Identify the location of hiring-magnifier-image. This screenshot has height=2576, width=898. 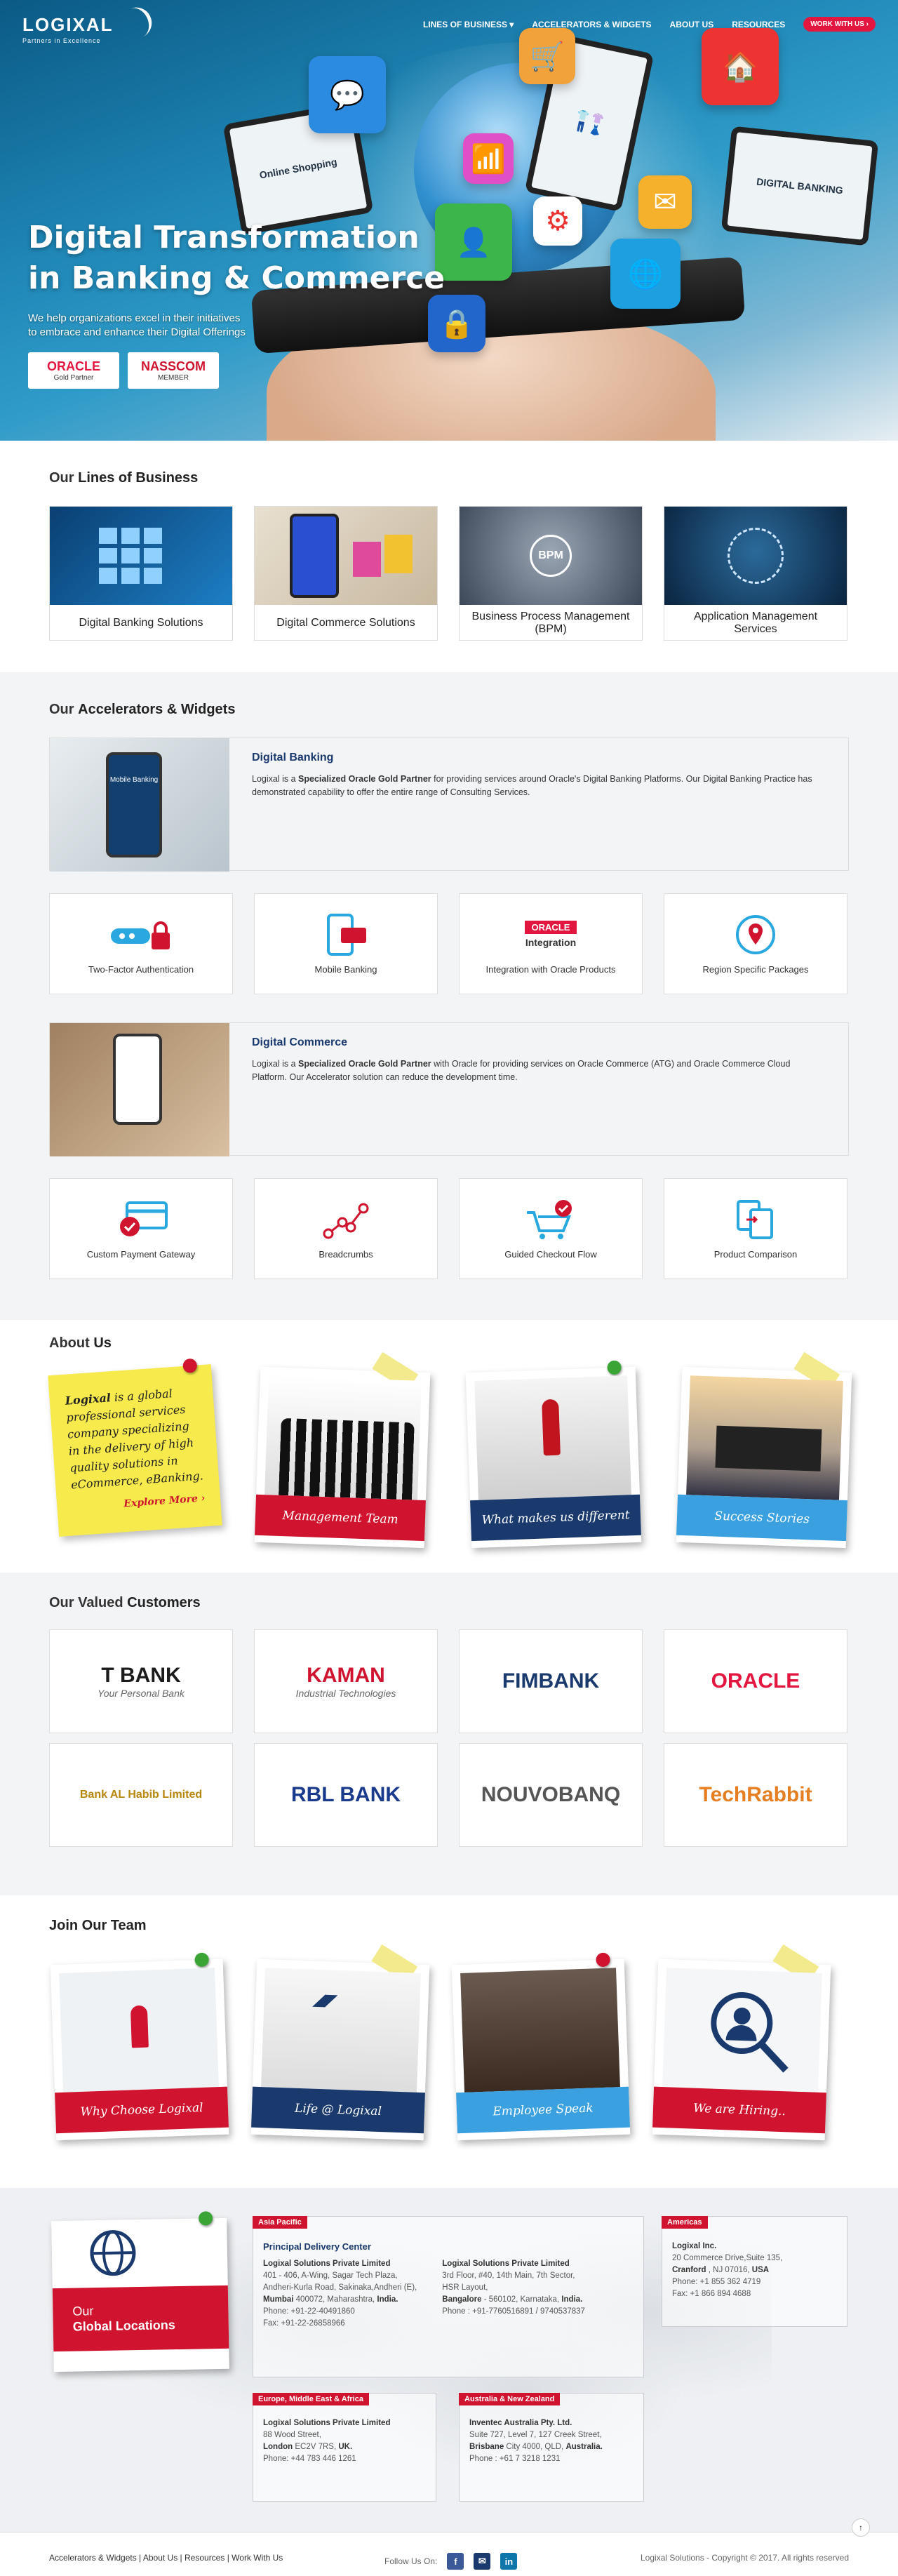
(742, 2031).